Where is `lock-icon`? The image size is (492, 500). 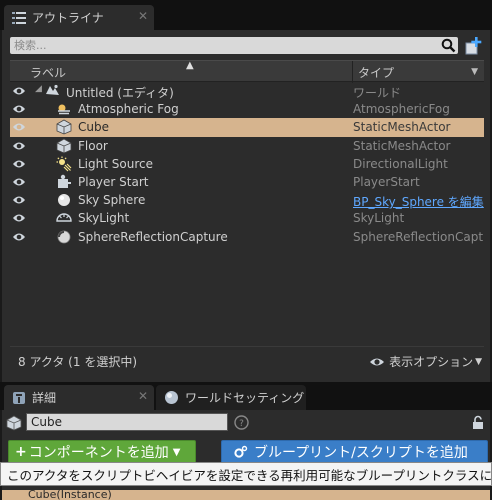
lock-icon is located at coordinates (478, 422).